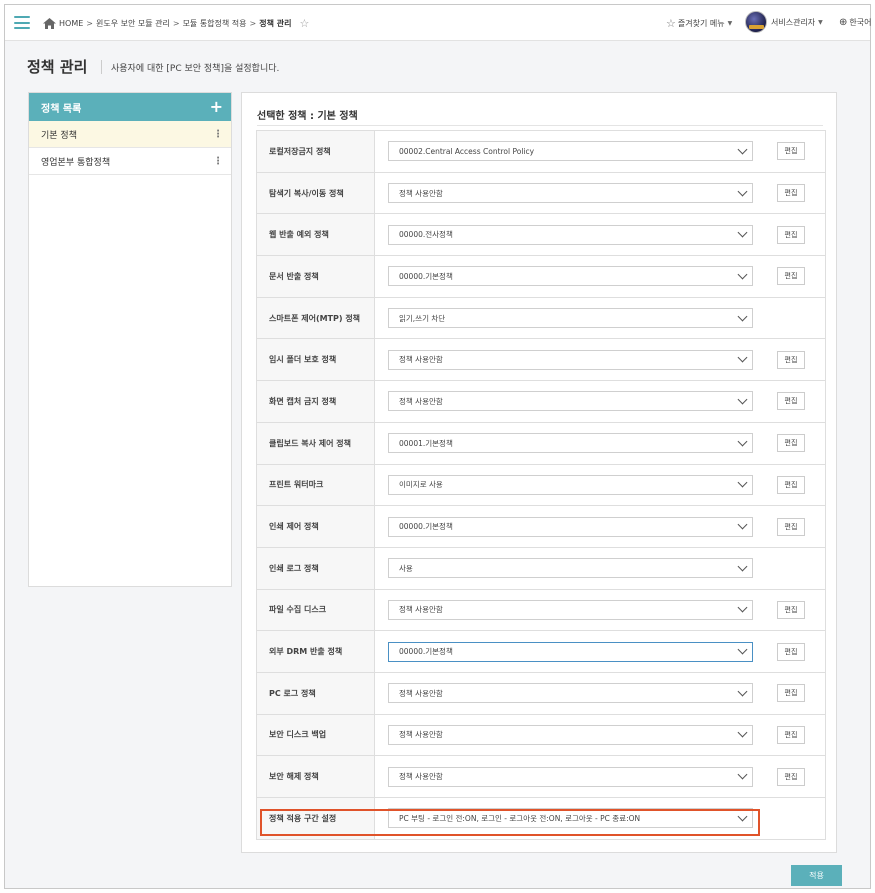  Describe the element at coordinates (816, 875) in the screenshot. I see `apply-button: 적용` at that location.